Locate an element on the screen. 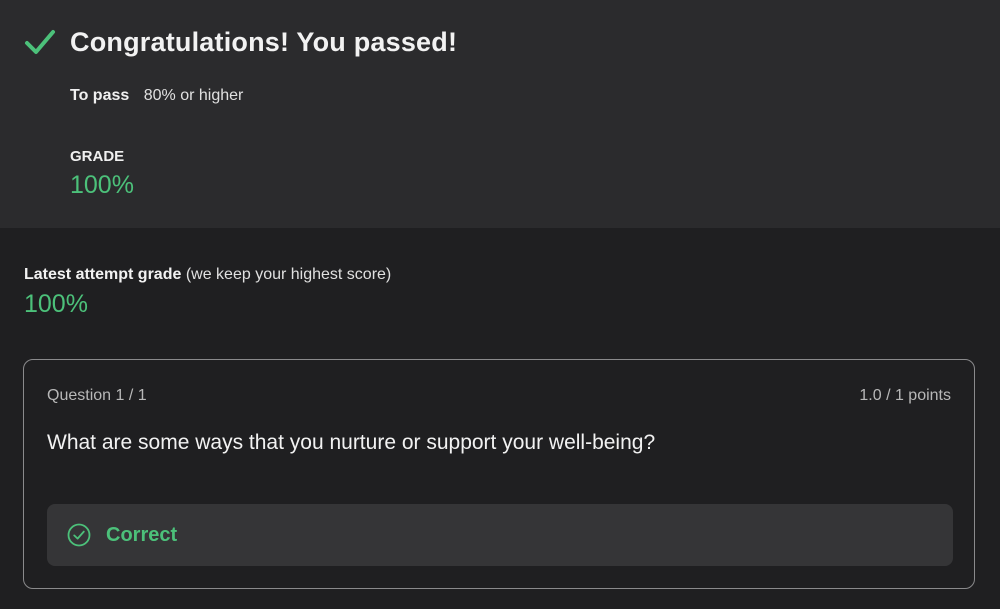 Image resolution: width=1000 pixels, height=609 pixels. to-pass-requirement: To pass 80% or higher is located at coordinates (156, 96).